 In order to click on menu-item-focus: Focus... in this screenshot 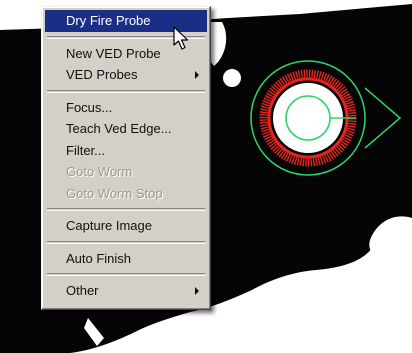, I will do `click(126, 108)`.